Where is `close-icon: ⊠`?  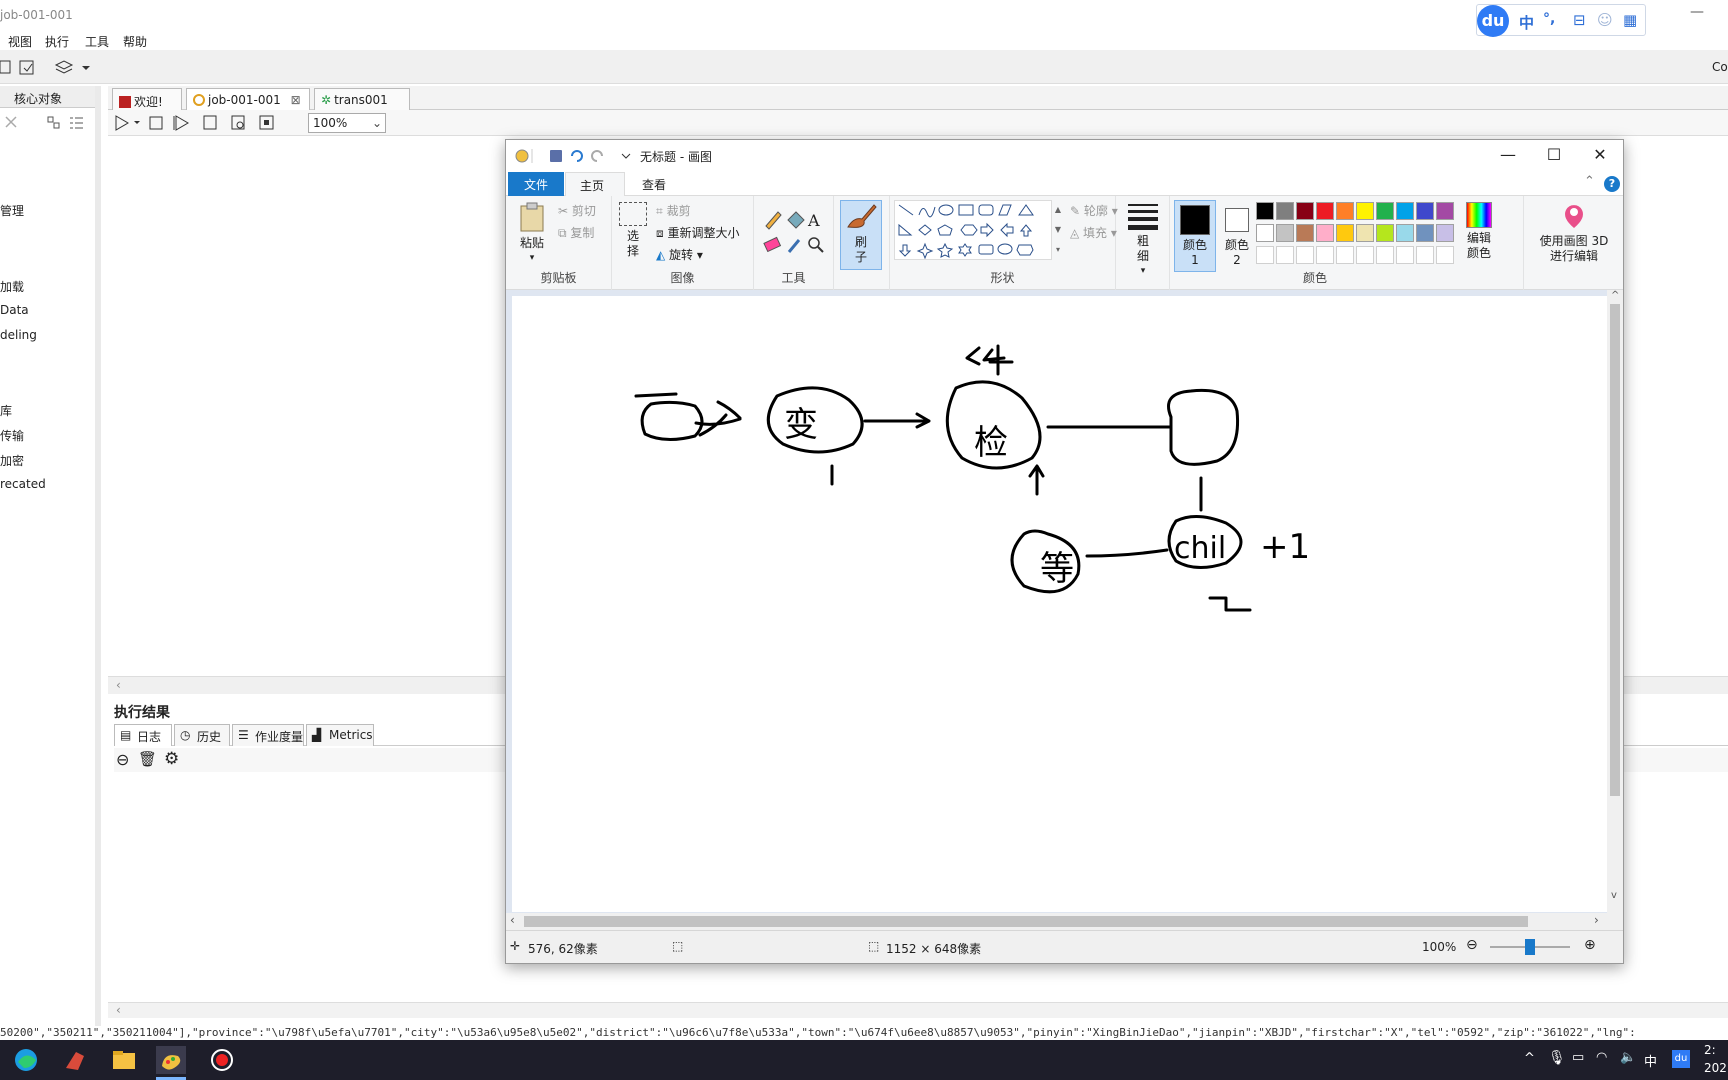 close-icon: ⊠ is located at coordinates (296, 100).